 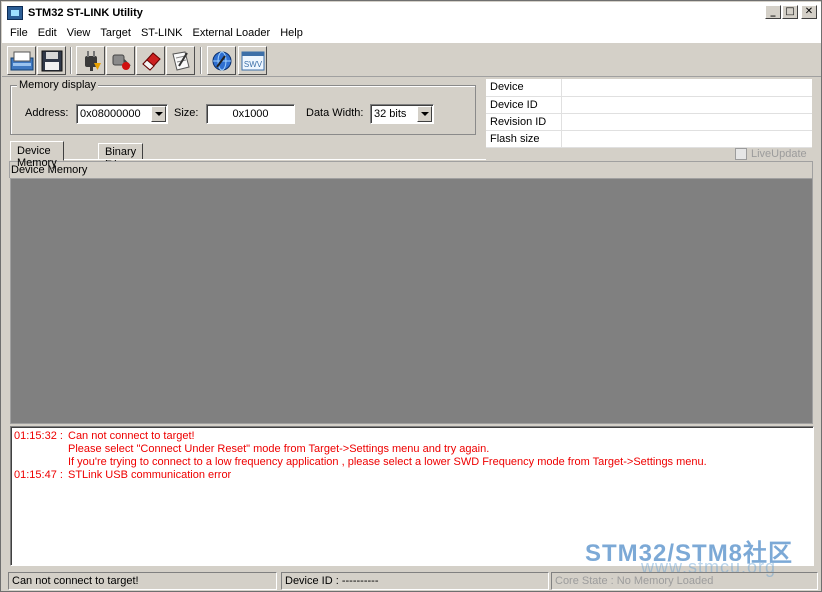 What do you see at coordinates (131, 436) in the screenshot?
I see `log-text: Can not connect to target!` at bounding box center [131, 436].